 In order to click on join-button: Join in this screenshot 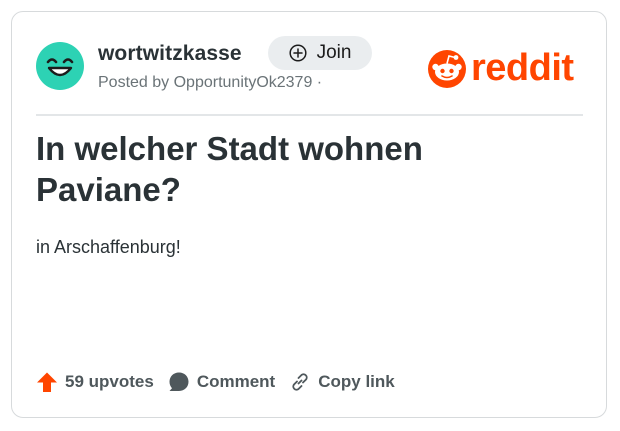, I will do `click(320, 53)`.